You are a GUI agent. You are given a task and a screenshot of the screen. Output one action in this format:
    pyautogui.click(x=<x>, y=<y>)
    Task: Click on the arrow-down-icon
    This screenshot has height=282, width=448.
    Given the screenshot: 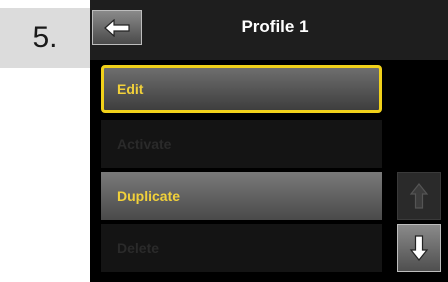 What is the action you would take?
    pyautogui.click(x=419, y=248)
    